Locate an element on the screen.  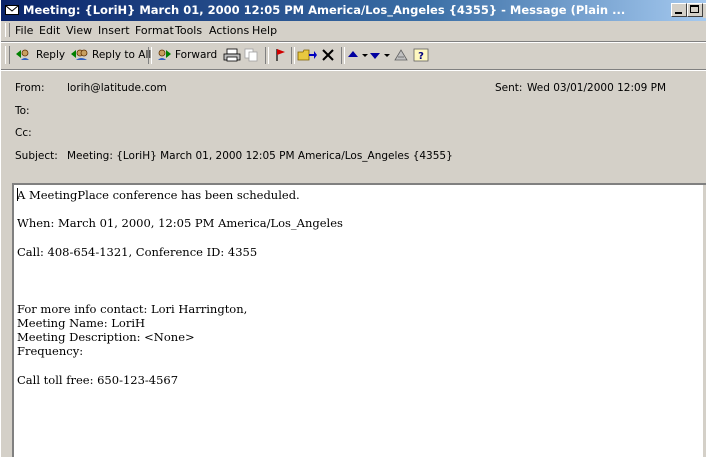
cc-label: Cc: is located at coordinates (23, 133).